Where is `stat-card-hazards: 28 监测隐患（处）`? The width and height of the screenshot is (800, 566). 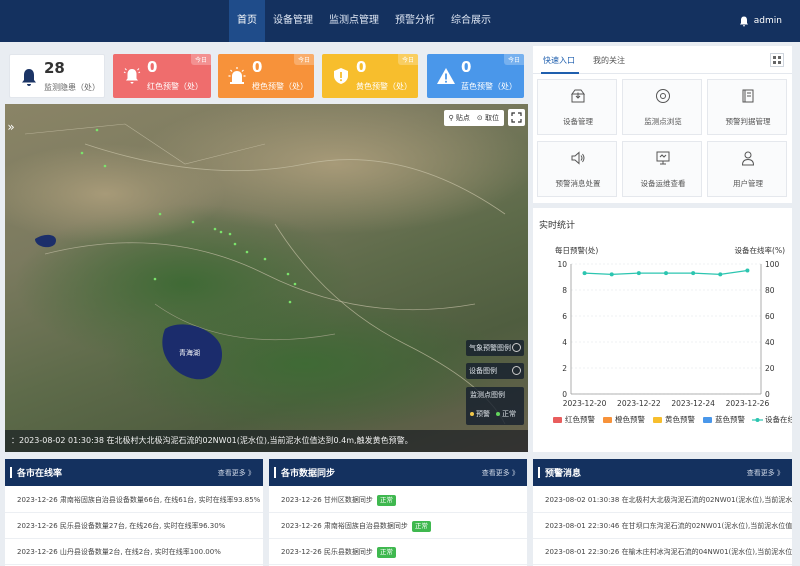 stat-card-hazards: 28 监测隐患（处） is located at coordinates (57, 76).